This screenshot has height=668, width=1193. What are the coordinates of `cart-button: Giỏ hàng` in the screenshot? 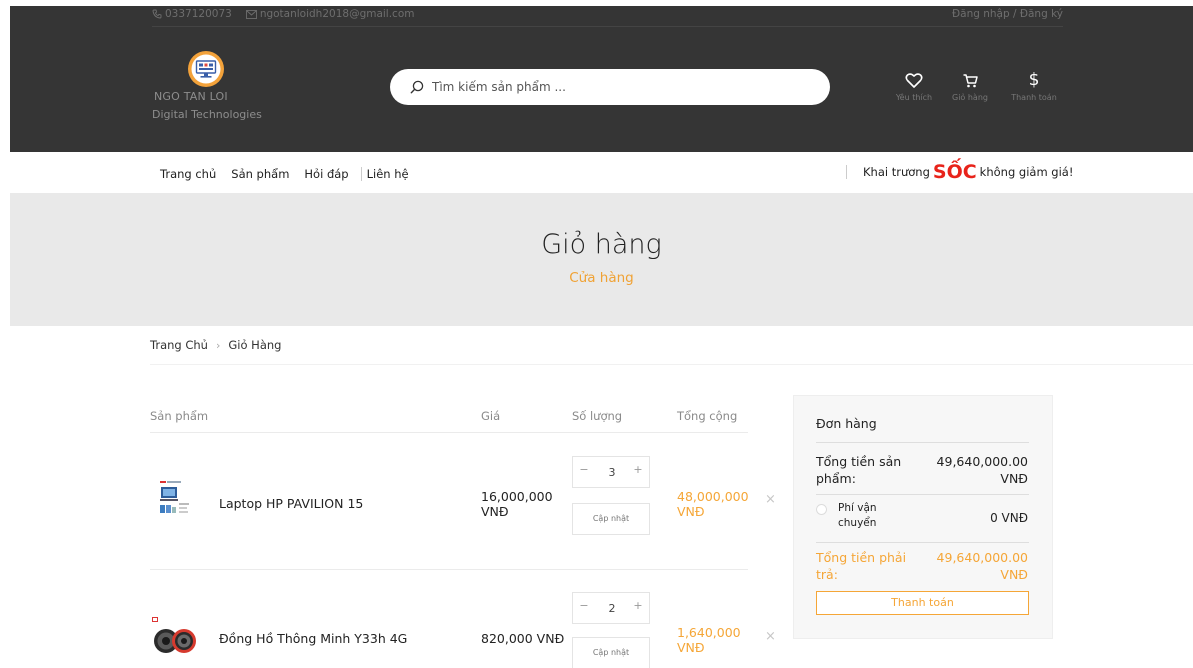 It's located at (970, 86).